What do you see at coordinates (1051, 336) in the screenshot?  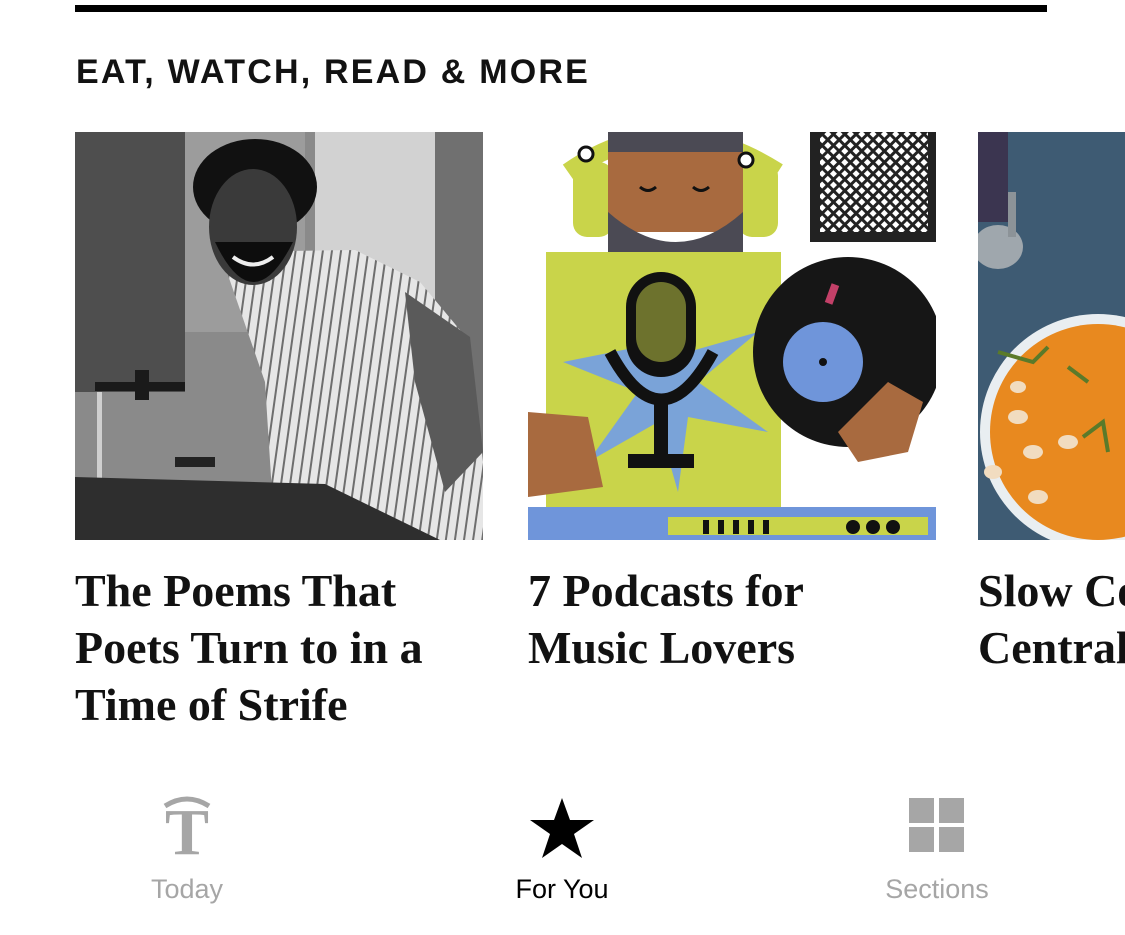 I see `soup-bowl-photo` at bounding box center [1051, 336].